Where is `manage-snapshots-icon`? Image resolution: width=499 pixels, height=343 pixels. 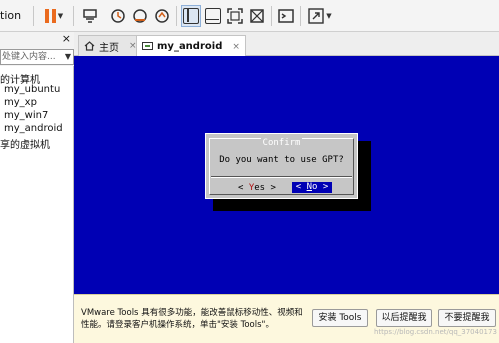 manage-snapshots-icon is located at coordinates (162, 16).